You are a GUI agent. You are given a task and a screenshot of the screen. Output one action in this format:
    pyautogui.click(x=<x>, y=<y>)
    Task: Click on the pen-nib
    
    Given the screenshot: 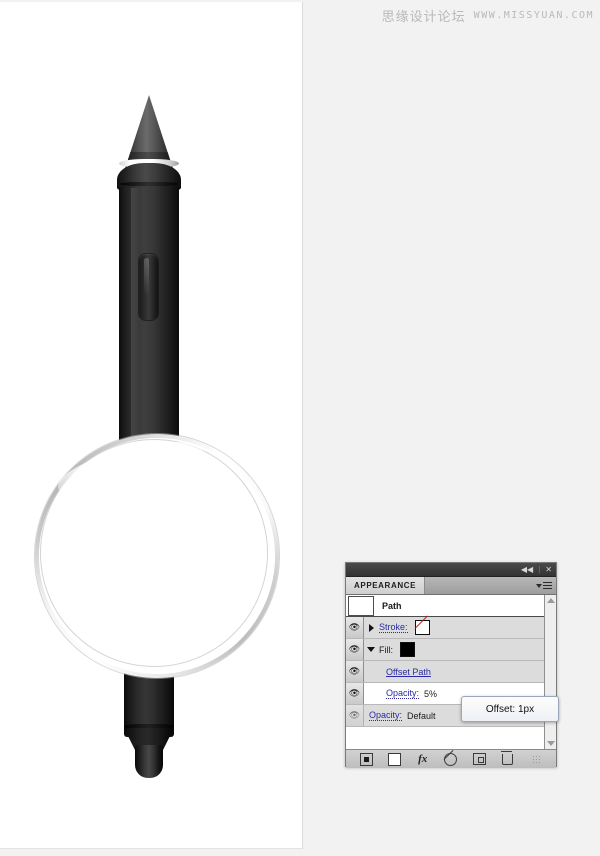 What is the action you would take?
    pyautogui.click(x=149, y=761)
    